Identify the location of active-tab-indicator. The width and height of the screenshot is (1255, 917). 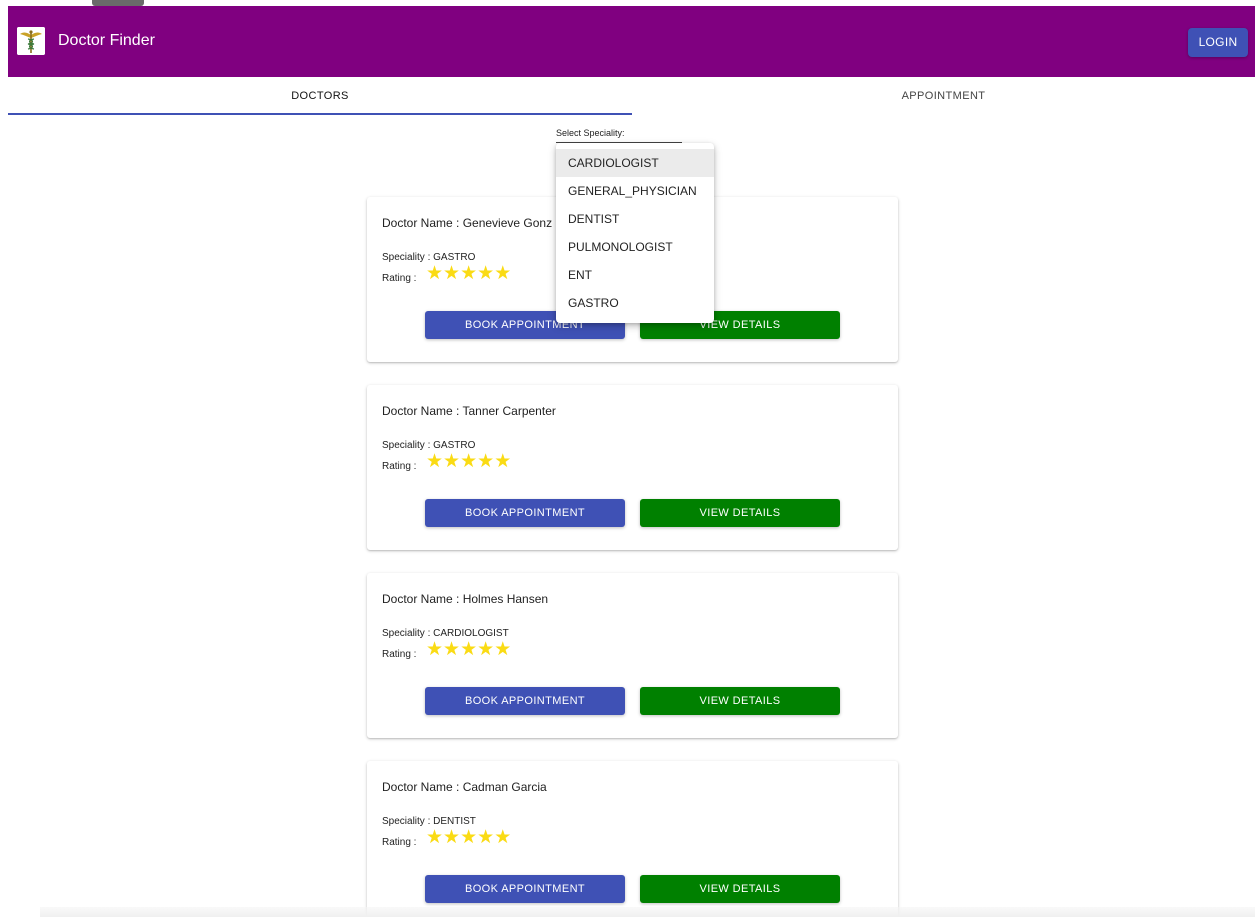
(320, 114).